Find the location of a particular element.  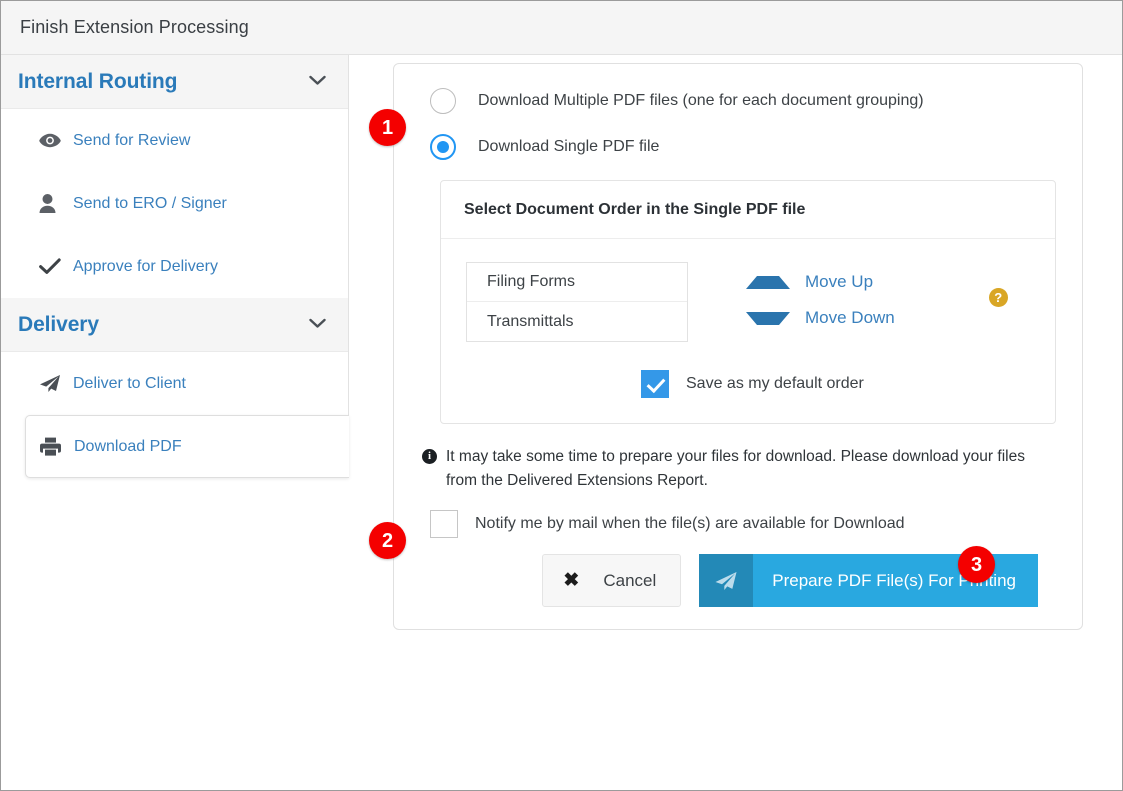

triangle-down-icon is located at coordinates (768, 318).